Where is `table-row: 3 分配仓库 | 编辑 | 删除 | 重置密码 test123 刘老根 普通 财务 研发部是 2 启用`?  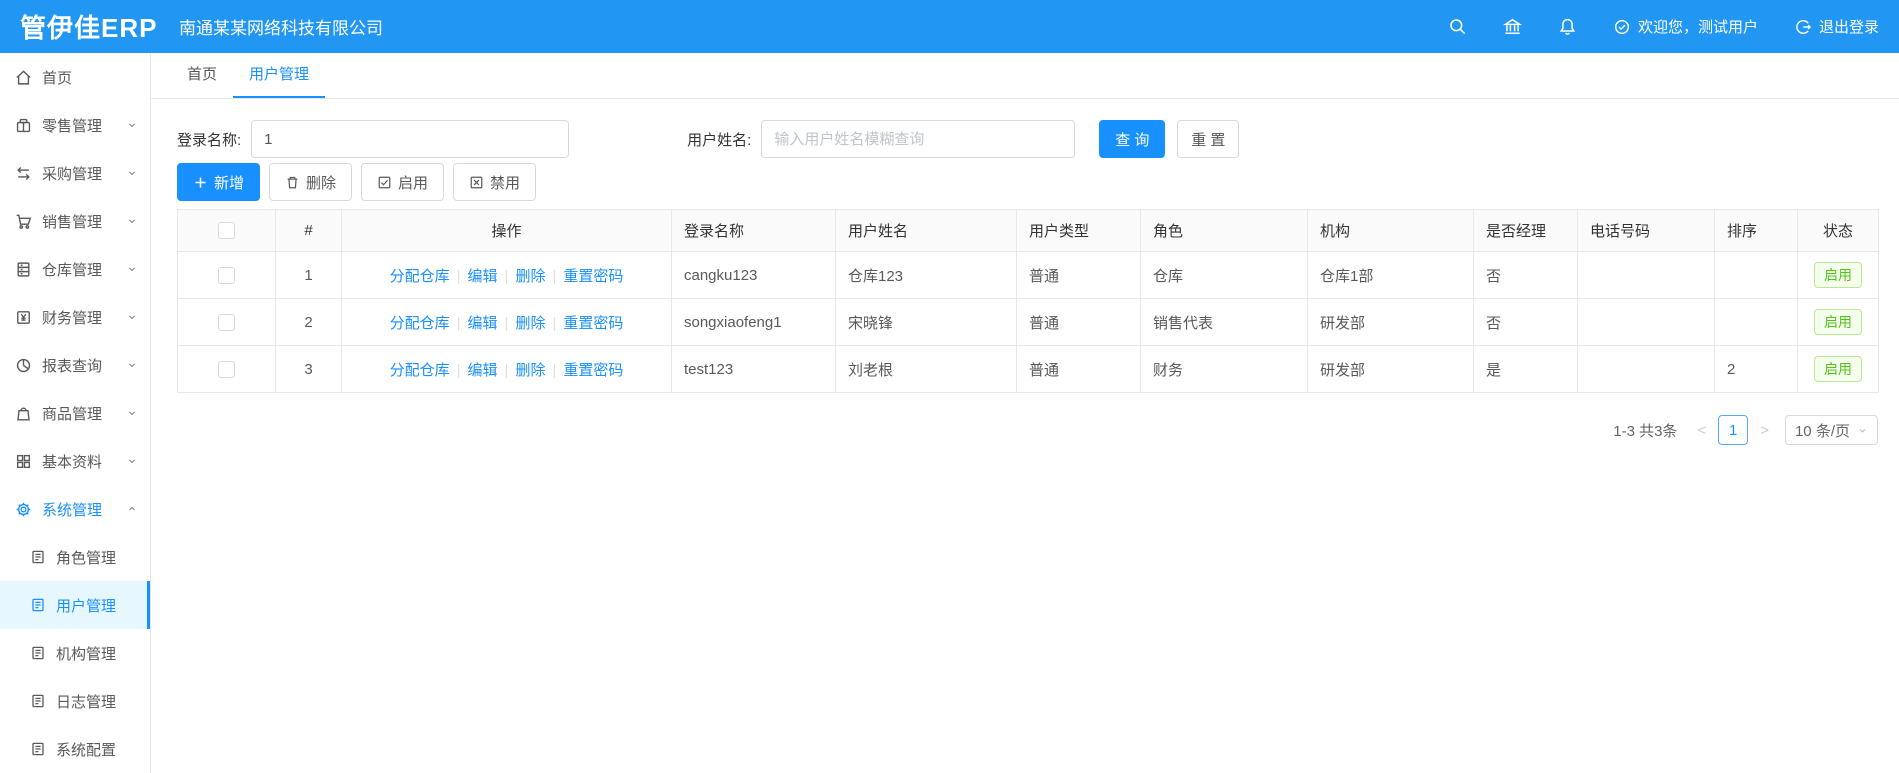 table-row: 3 分配仓库 | 编辑 | 删除 | 重置密码 test123 刘老根 普通 财务 研发部是 2 启用 is located at coordinates (1028, 369).